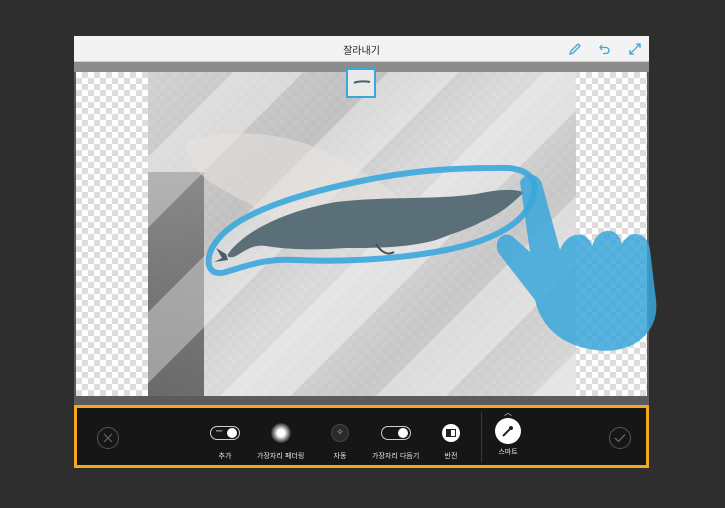 The height and width of the screenshot is (508, 725). Describe the element at coordinates (576, 262) in the screenshot. I see `pointing-hand-icon` at that location.